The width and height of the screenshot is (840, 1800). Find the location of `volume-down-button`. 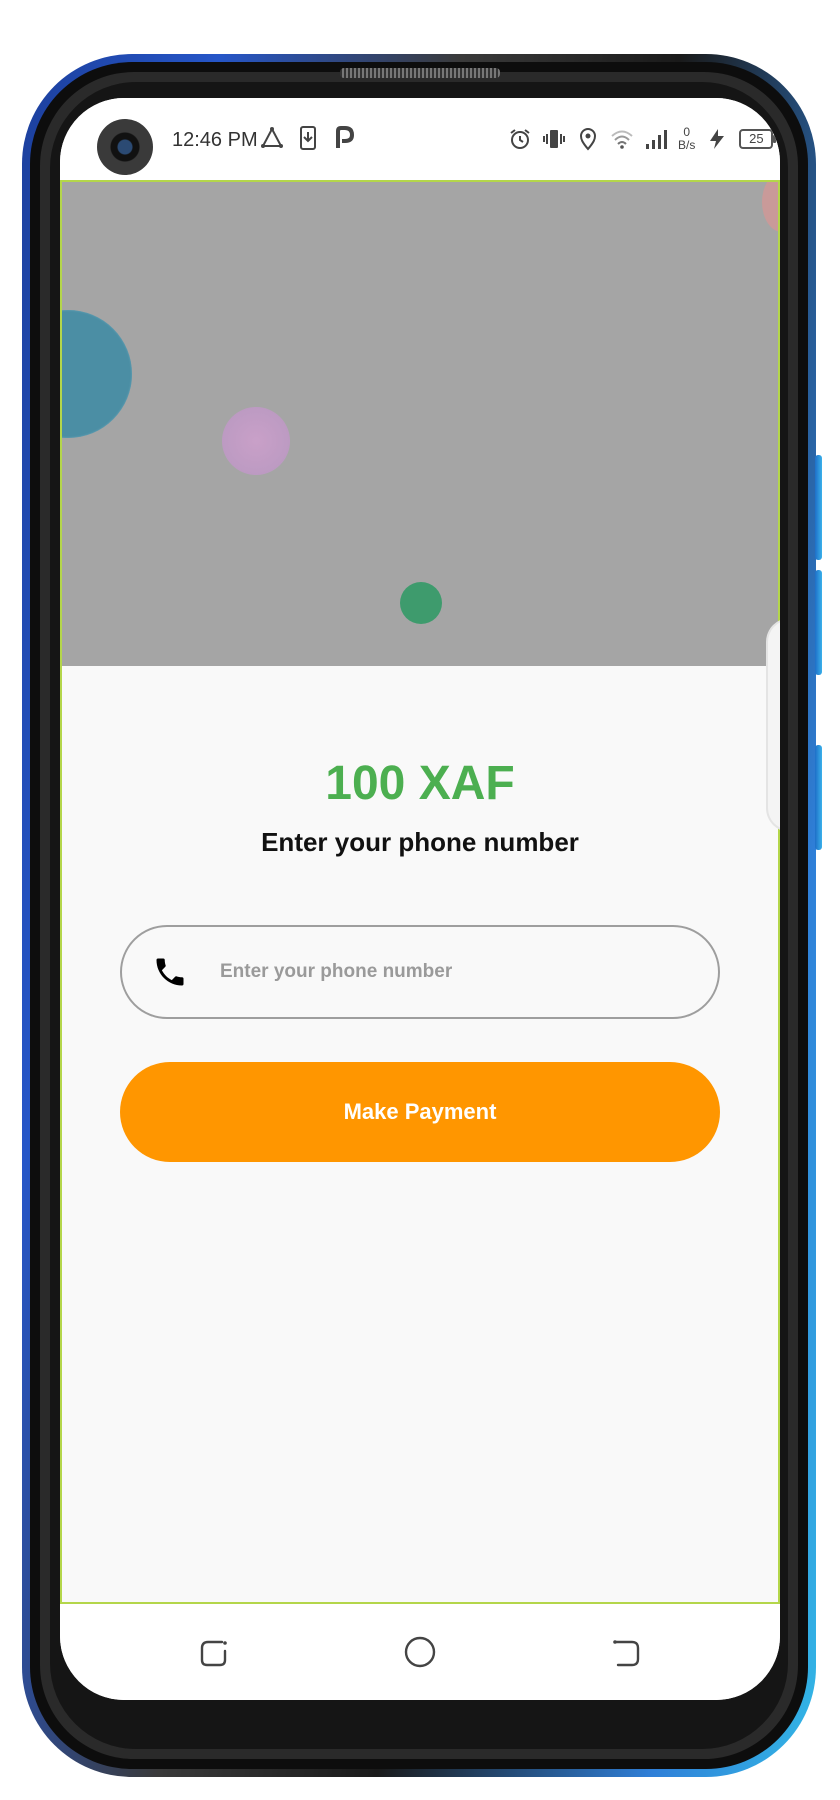

volume-down-button is located at coordinates (818, 622).